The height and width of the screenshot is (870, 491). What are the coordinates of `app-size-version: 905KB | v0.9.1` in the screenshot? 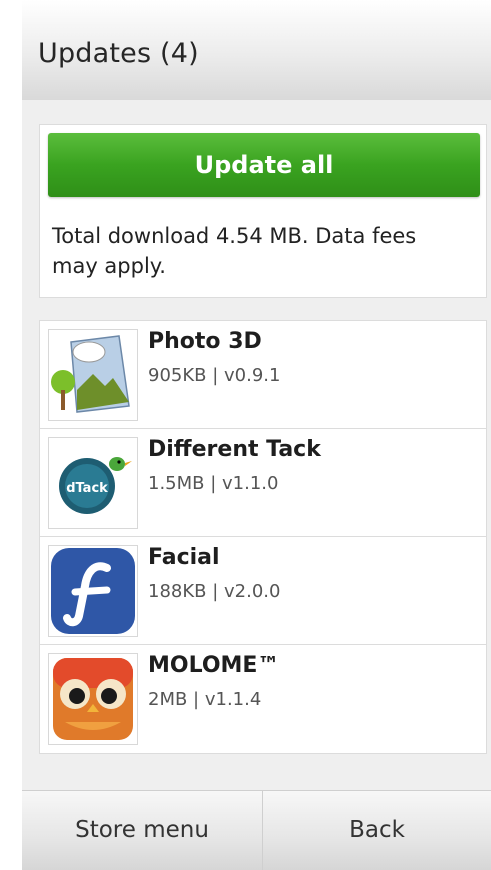 It's located at (214, 375).